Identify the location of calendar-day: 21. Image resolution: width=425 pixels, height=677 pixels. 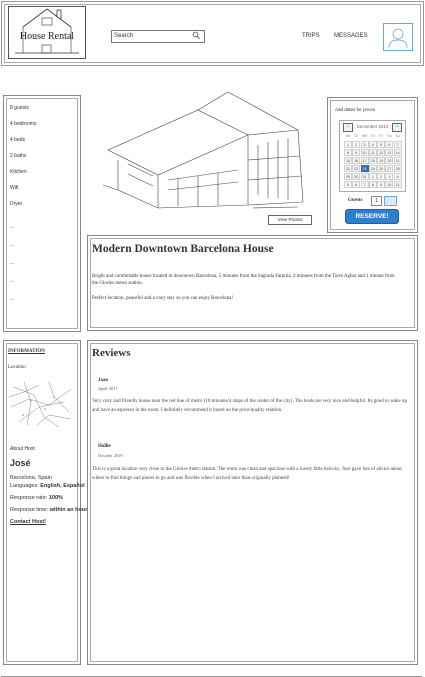
(397, 160).